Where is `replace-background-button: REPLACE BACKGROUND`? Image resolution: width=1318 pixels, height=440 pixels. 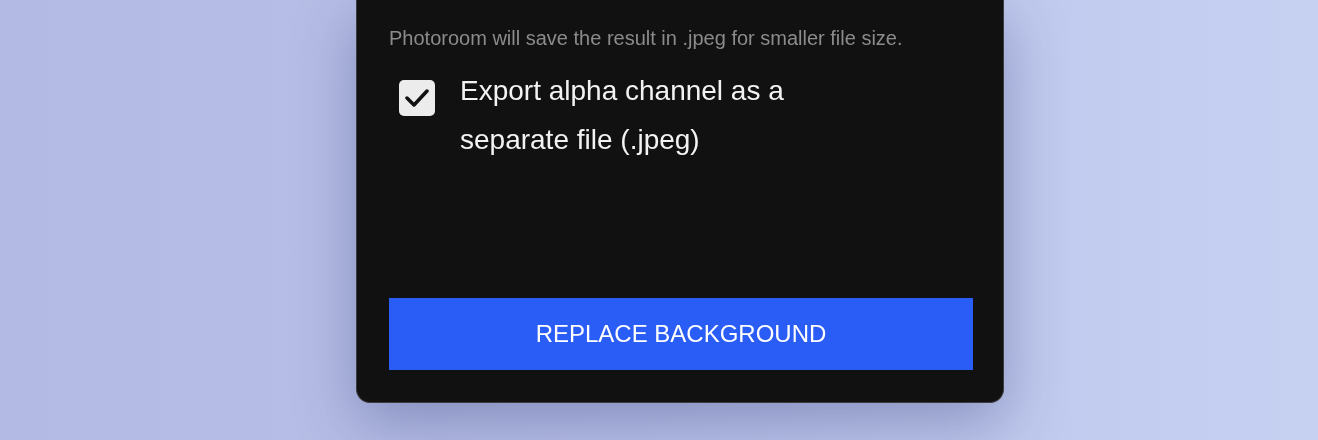 replace-background-button: REPLACE BACKGROUND is located at coordinates (681, 334).